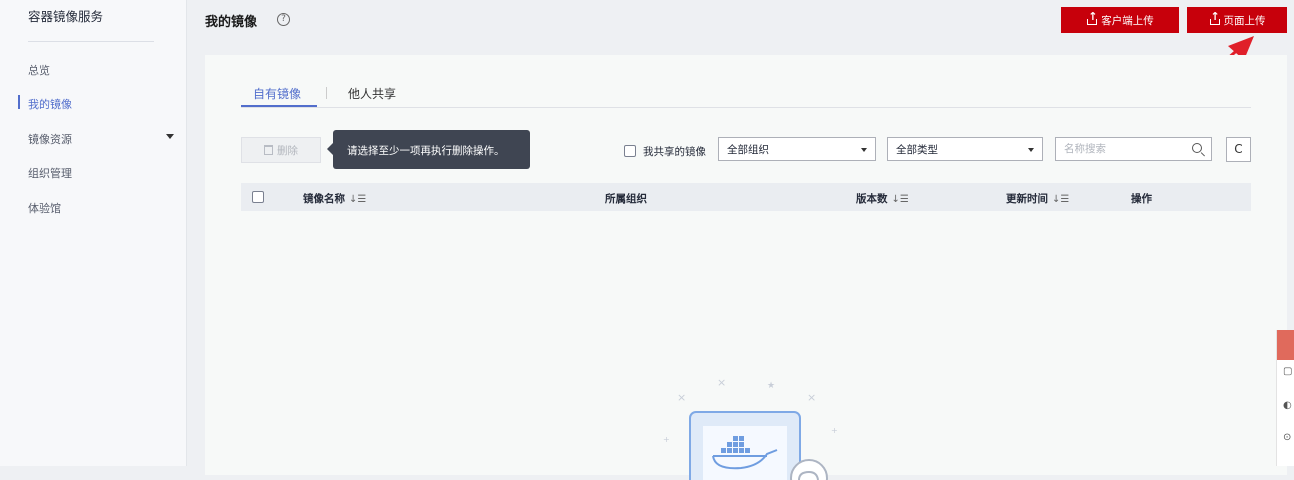  Describe the element at coordinates (39, 70) in the screenshot. I see `sidebar-item-overview: 总览` at that location.